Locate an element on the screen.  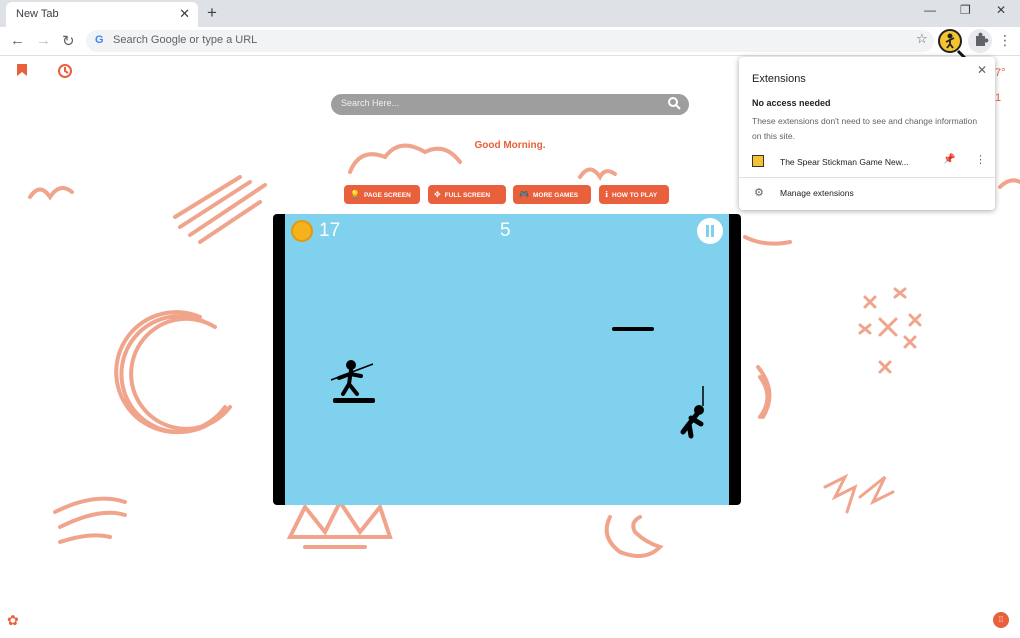
info-icon: ℹ is located at coordinates (607, 194).